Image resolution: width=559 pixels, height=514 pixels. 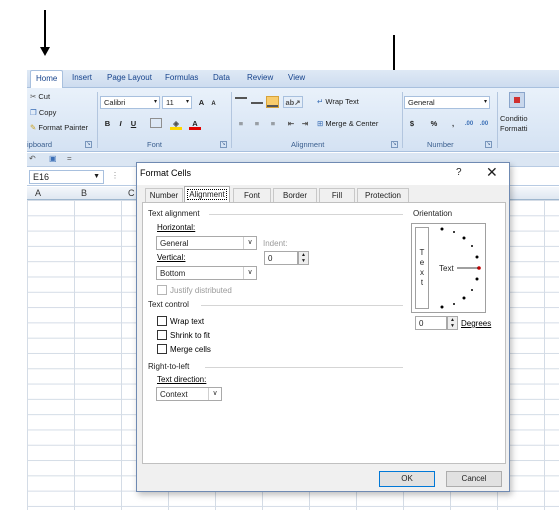 I want to click on vertical-text-t2: t, so click(x=422, y=282).